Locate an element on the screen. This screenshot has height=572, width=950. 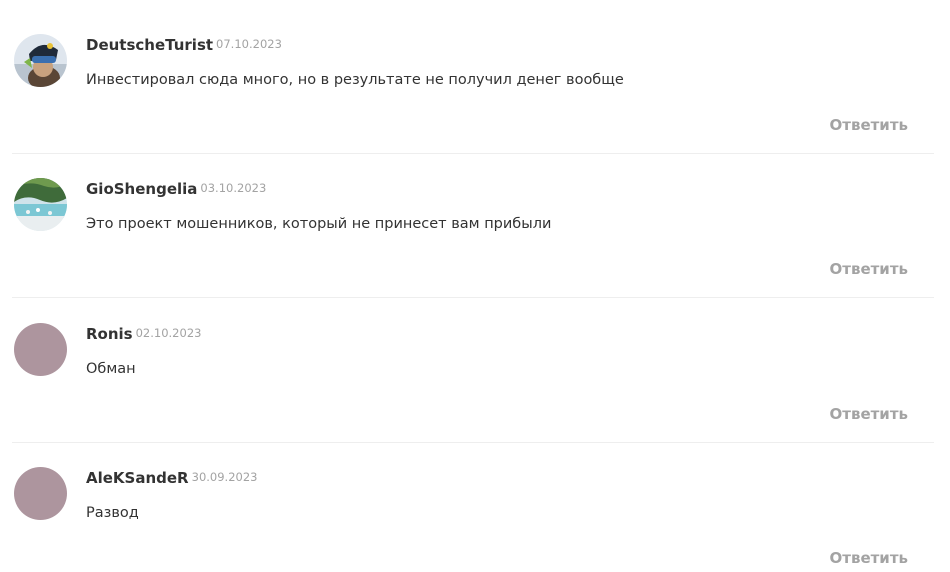
author-name: GioShengelia is located at coordinates (142, 189).